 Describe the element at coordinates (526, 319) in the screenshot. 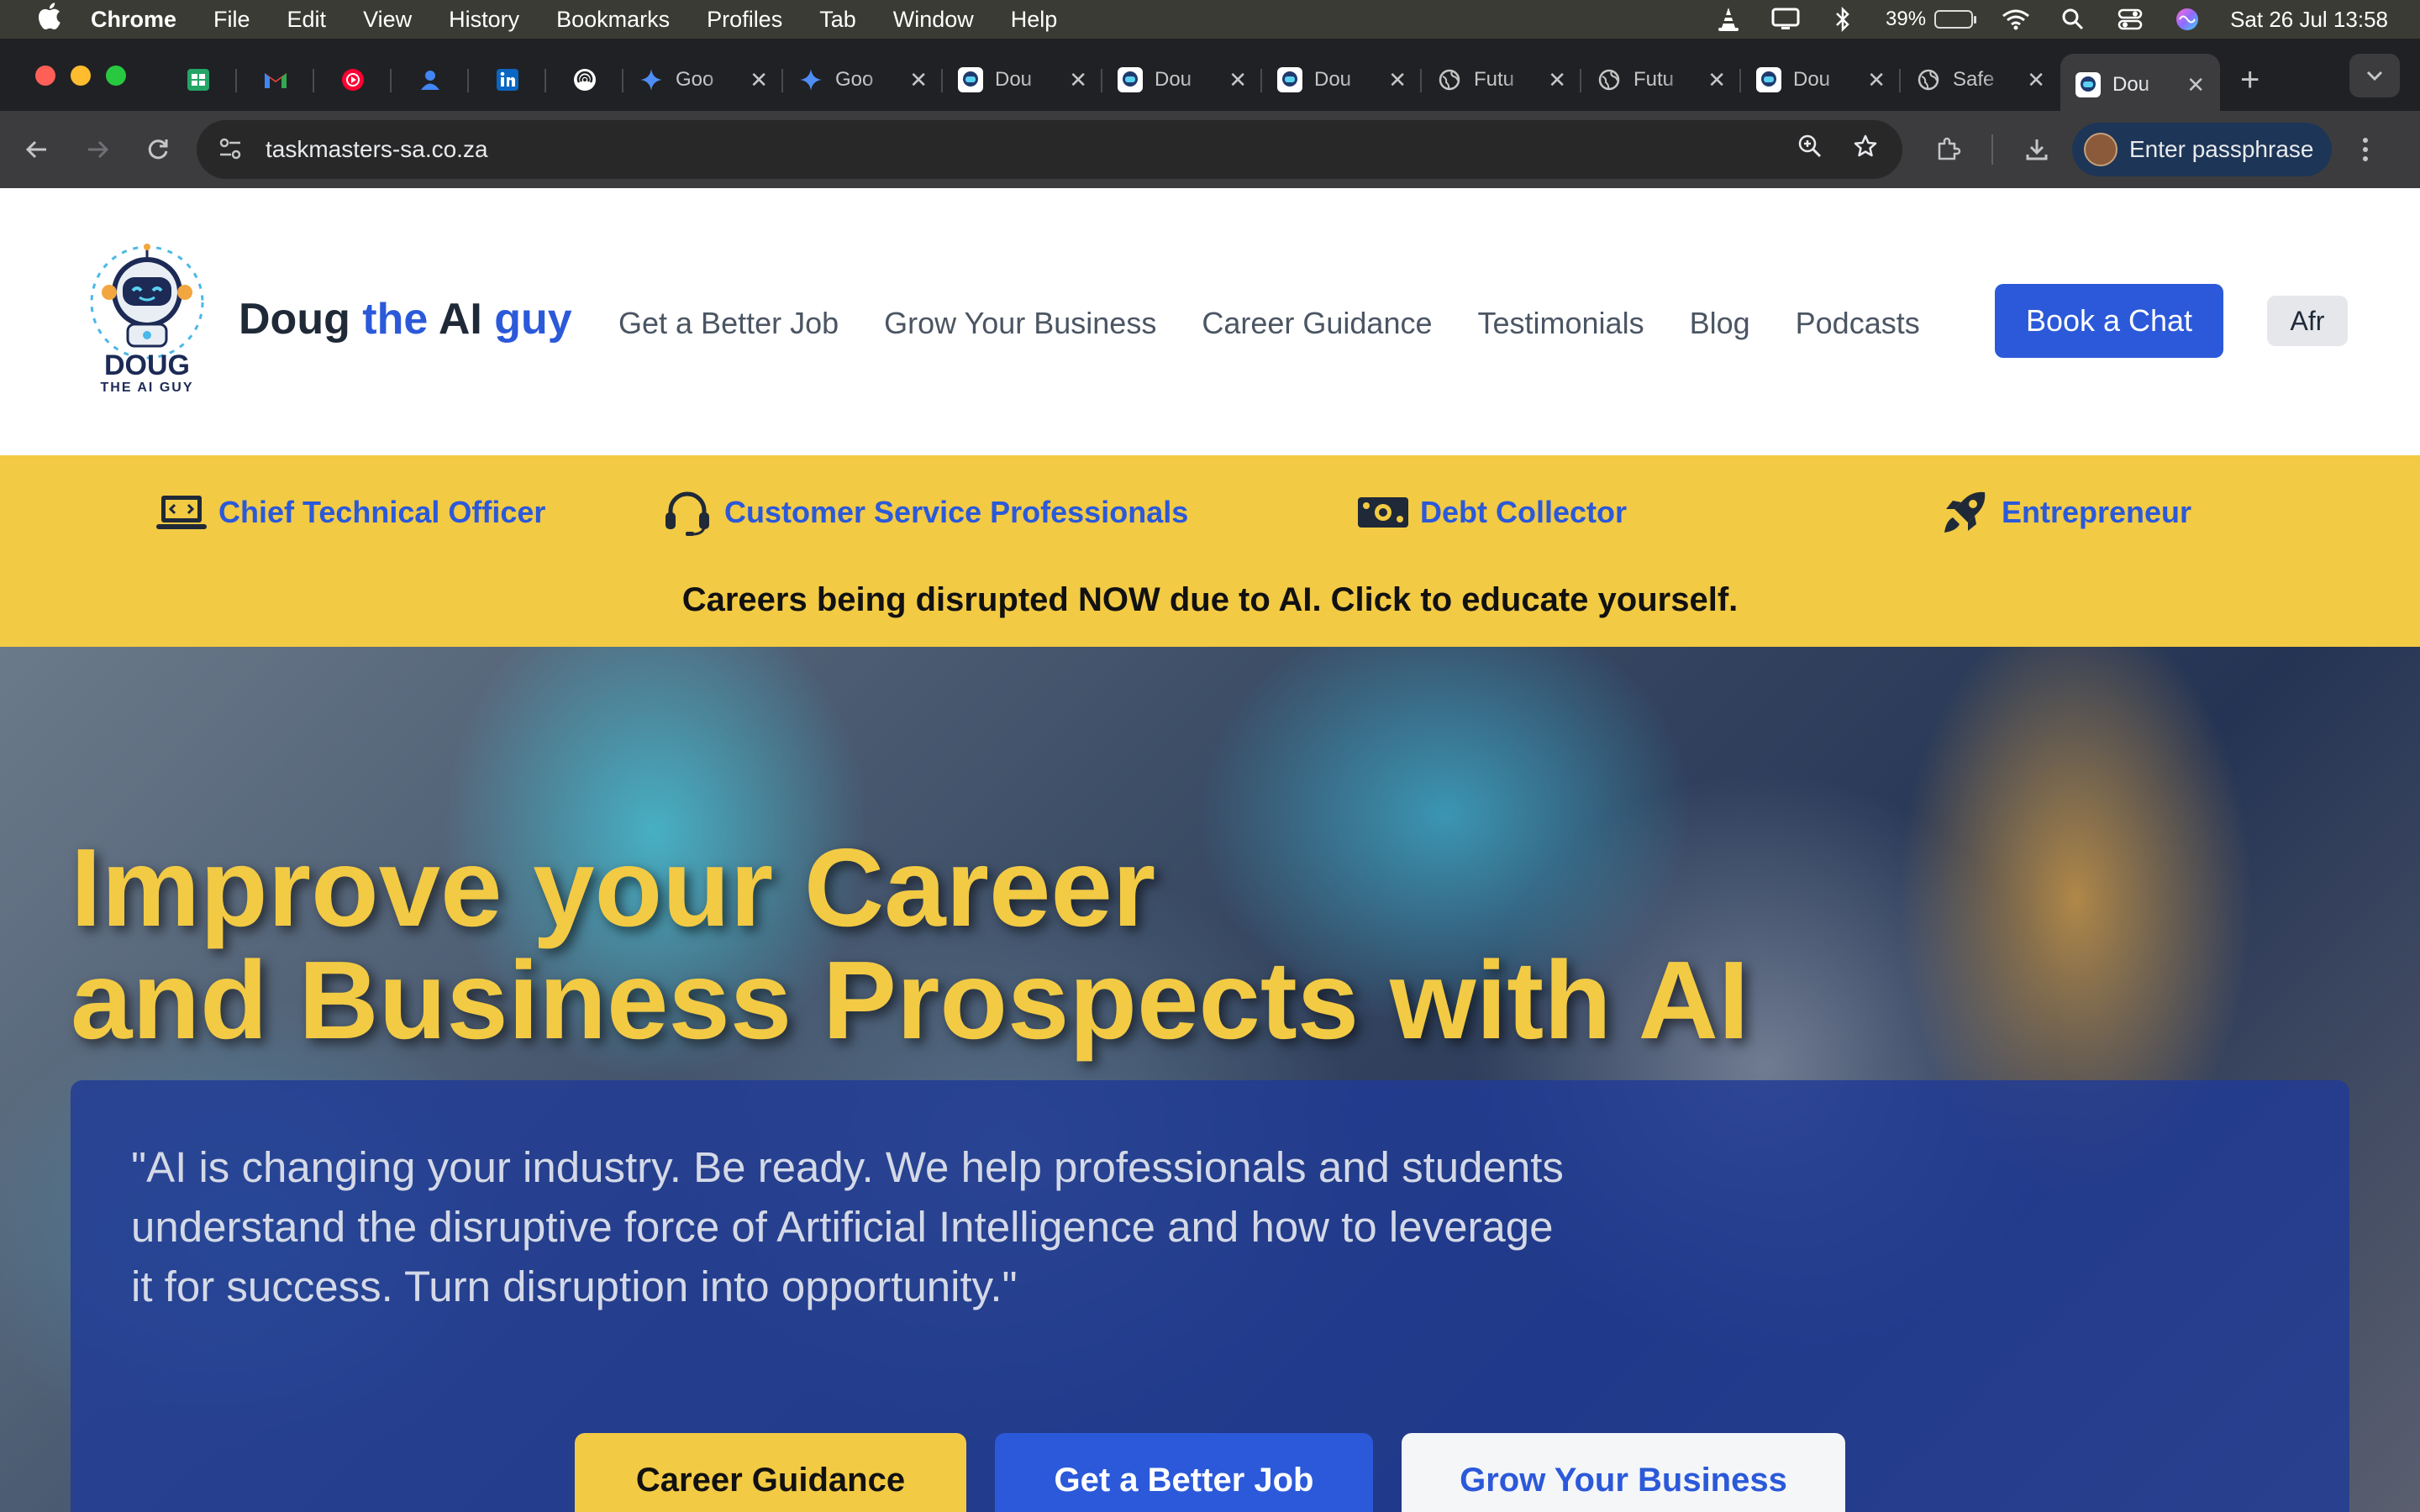

I see `brand-word-4: guy` at that location.